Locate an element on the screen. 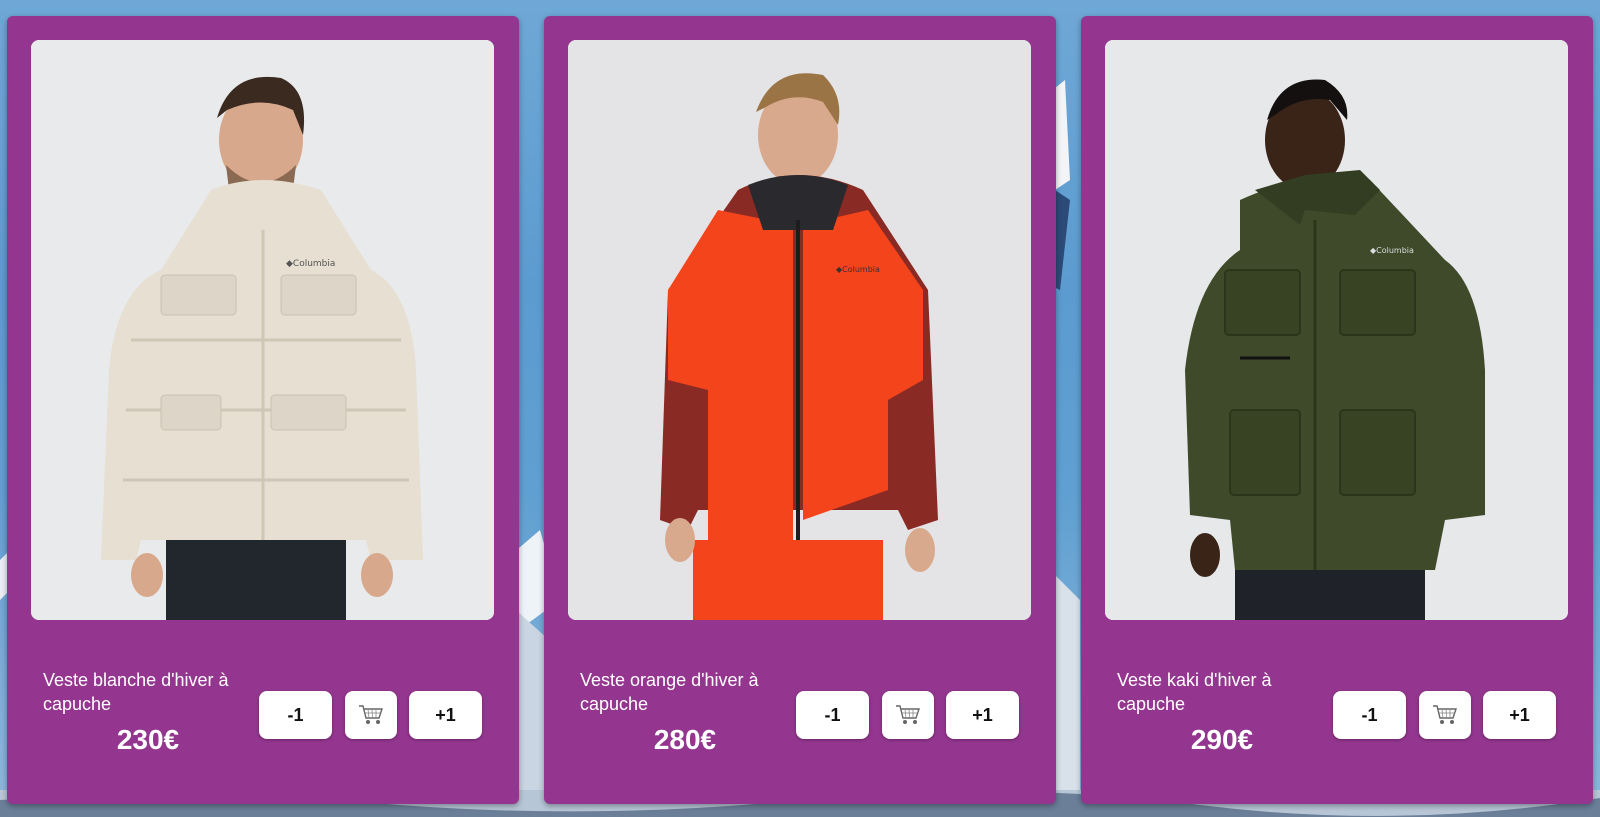 The image size is (1600, 817). product-price: 290€ is located at coordinates (1222, 739).